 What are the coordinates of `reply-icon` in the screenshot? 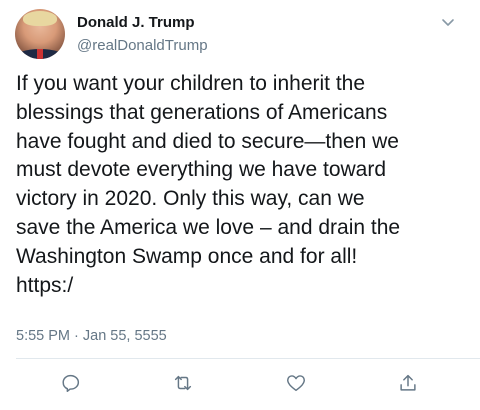 It's located at (71, 383).